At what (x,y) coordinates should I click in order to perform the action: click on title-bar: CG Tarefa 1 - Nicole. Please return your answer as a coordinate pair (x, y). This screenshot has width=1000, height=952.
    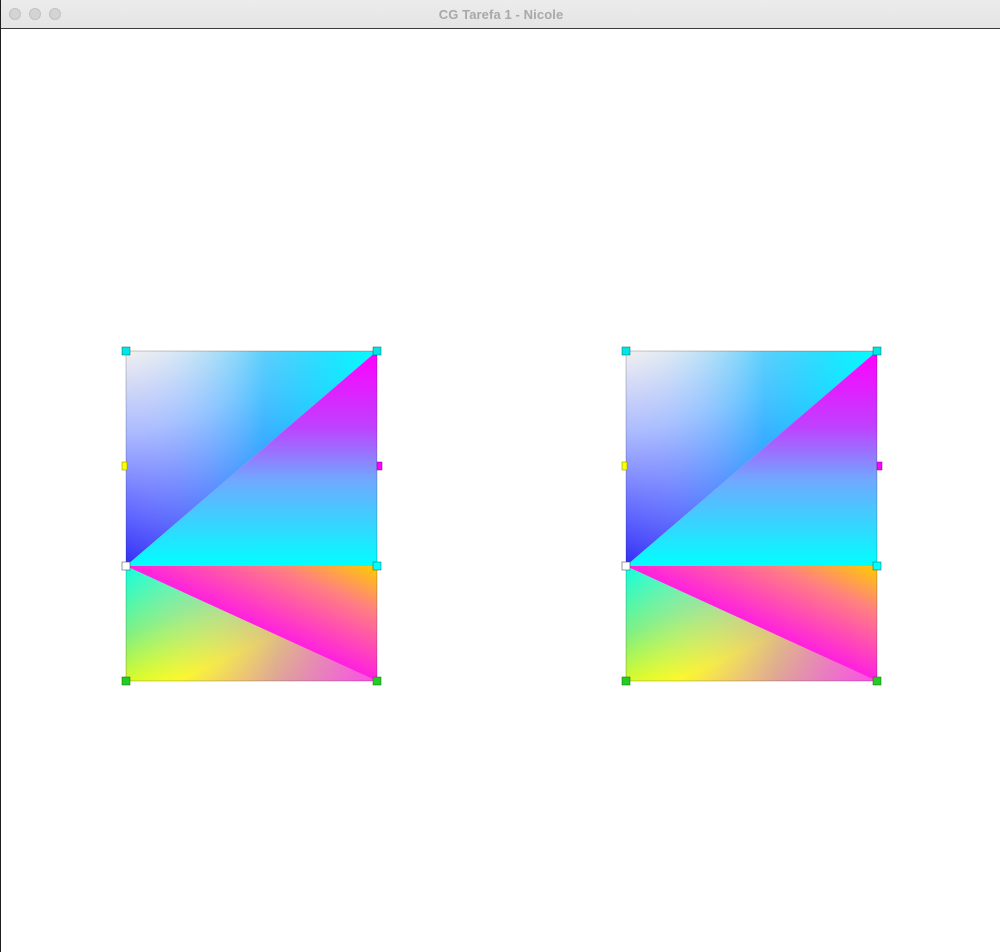
    Looking at the image, I should click on (500, 14).